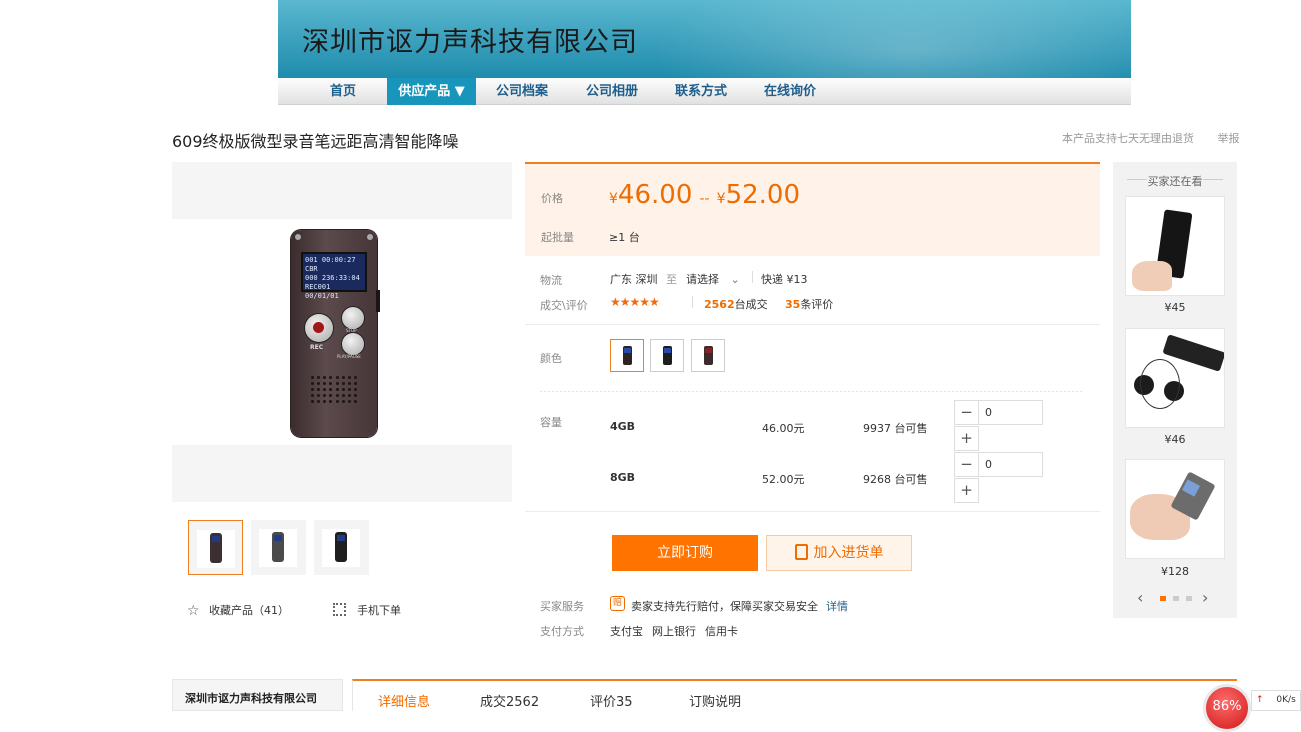  What do you see at coordinates (1175, 571) in the screenshot?
I see `also-viewed-price: ¥128` at bounding box center [1175, 571].